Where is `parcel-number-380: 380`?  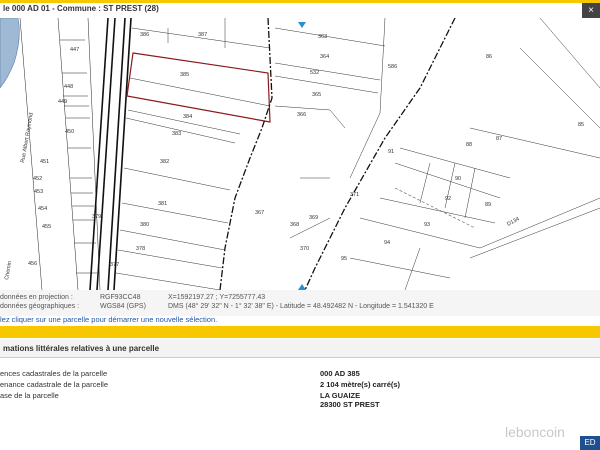 parcel-number-380: 380 is located at coordinates (144, 225).